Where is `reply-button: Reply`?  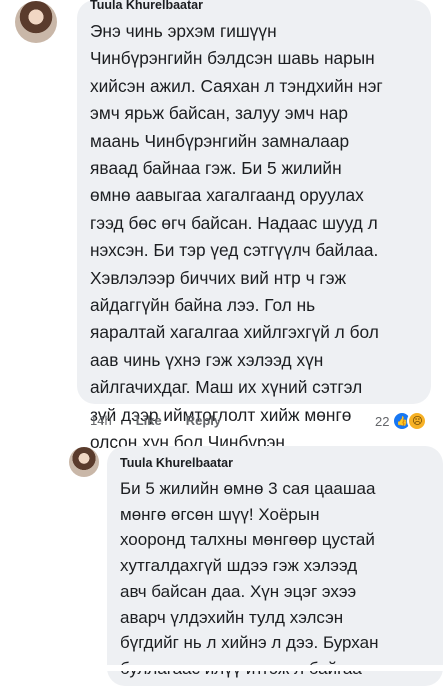
reply-button: Reply is located at coordinates (203, 420).